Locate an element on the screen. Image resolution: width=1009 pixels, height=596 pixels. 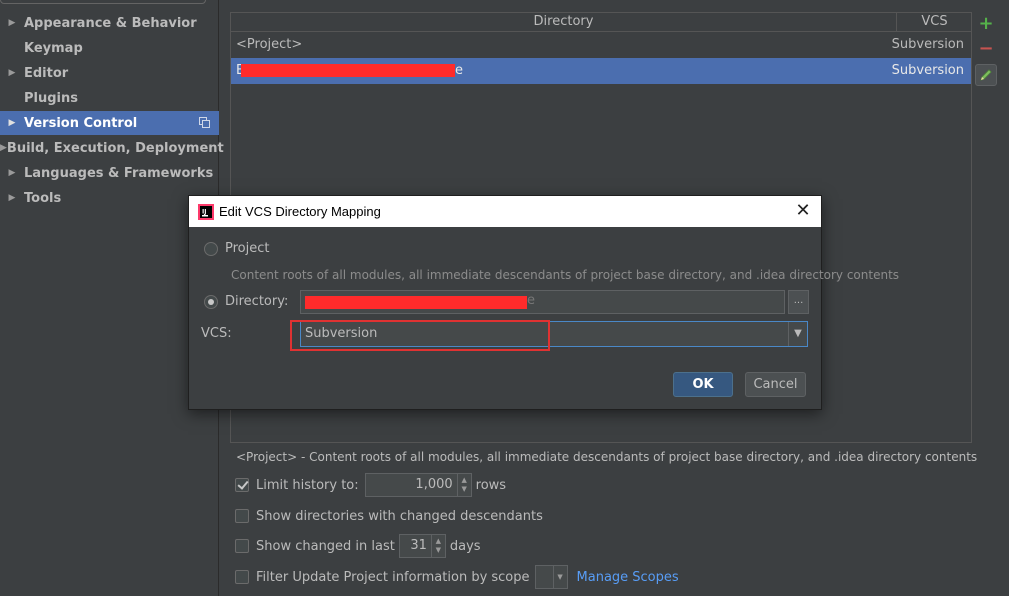
minus-icon: − is located at coordinates (986, 48).